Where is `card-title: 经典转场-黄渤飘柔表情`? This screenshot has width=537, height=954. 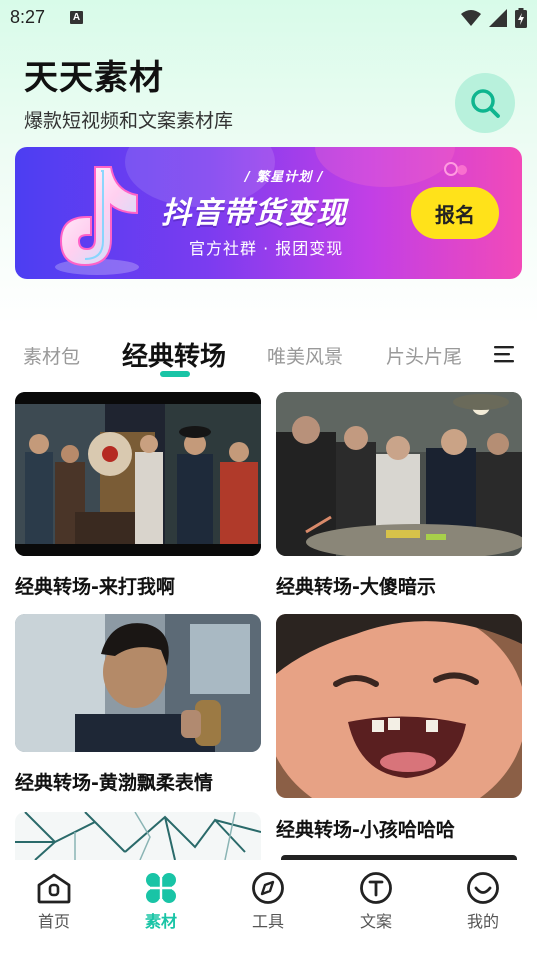 card-title: 经典转场-黄渤飘柔表情 is located at coordinates (114, 781).